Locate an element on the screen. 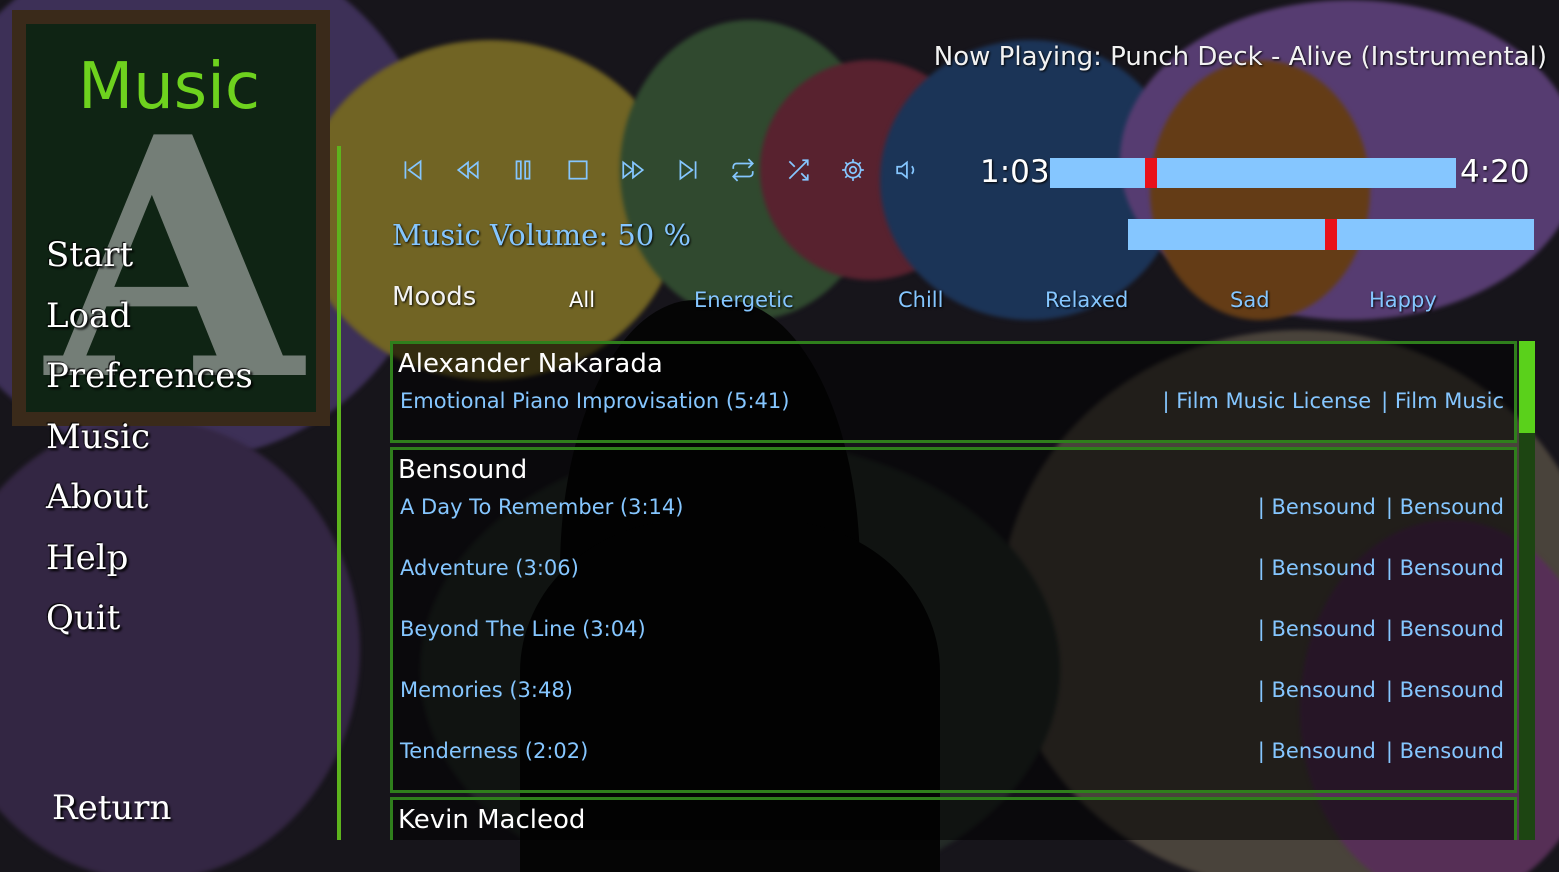 The width and height of the screenshot is (1559, 872). scrollbar-thumb is located at coordinates (1527, 387).